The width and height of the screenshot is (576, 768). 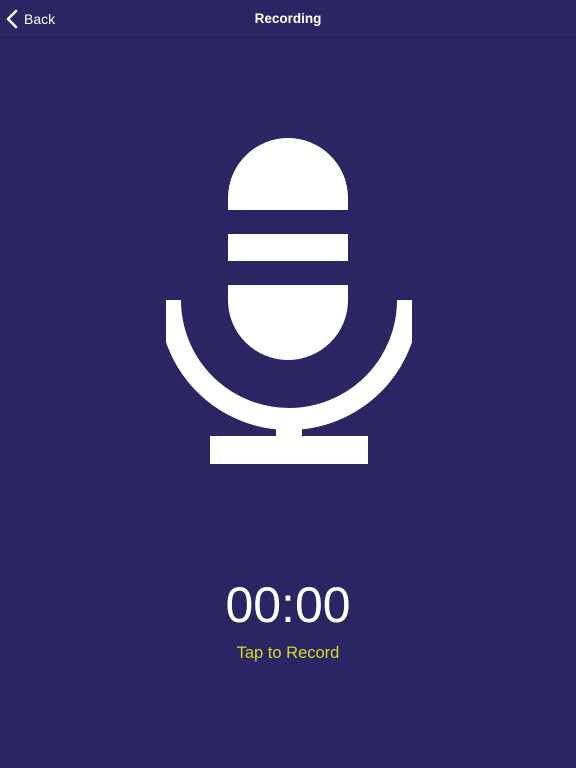 I want to click on page-title: Recording, so click(x=288, y=18).